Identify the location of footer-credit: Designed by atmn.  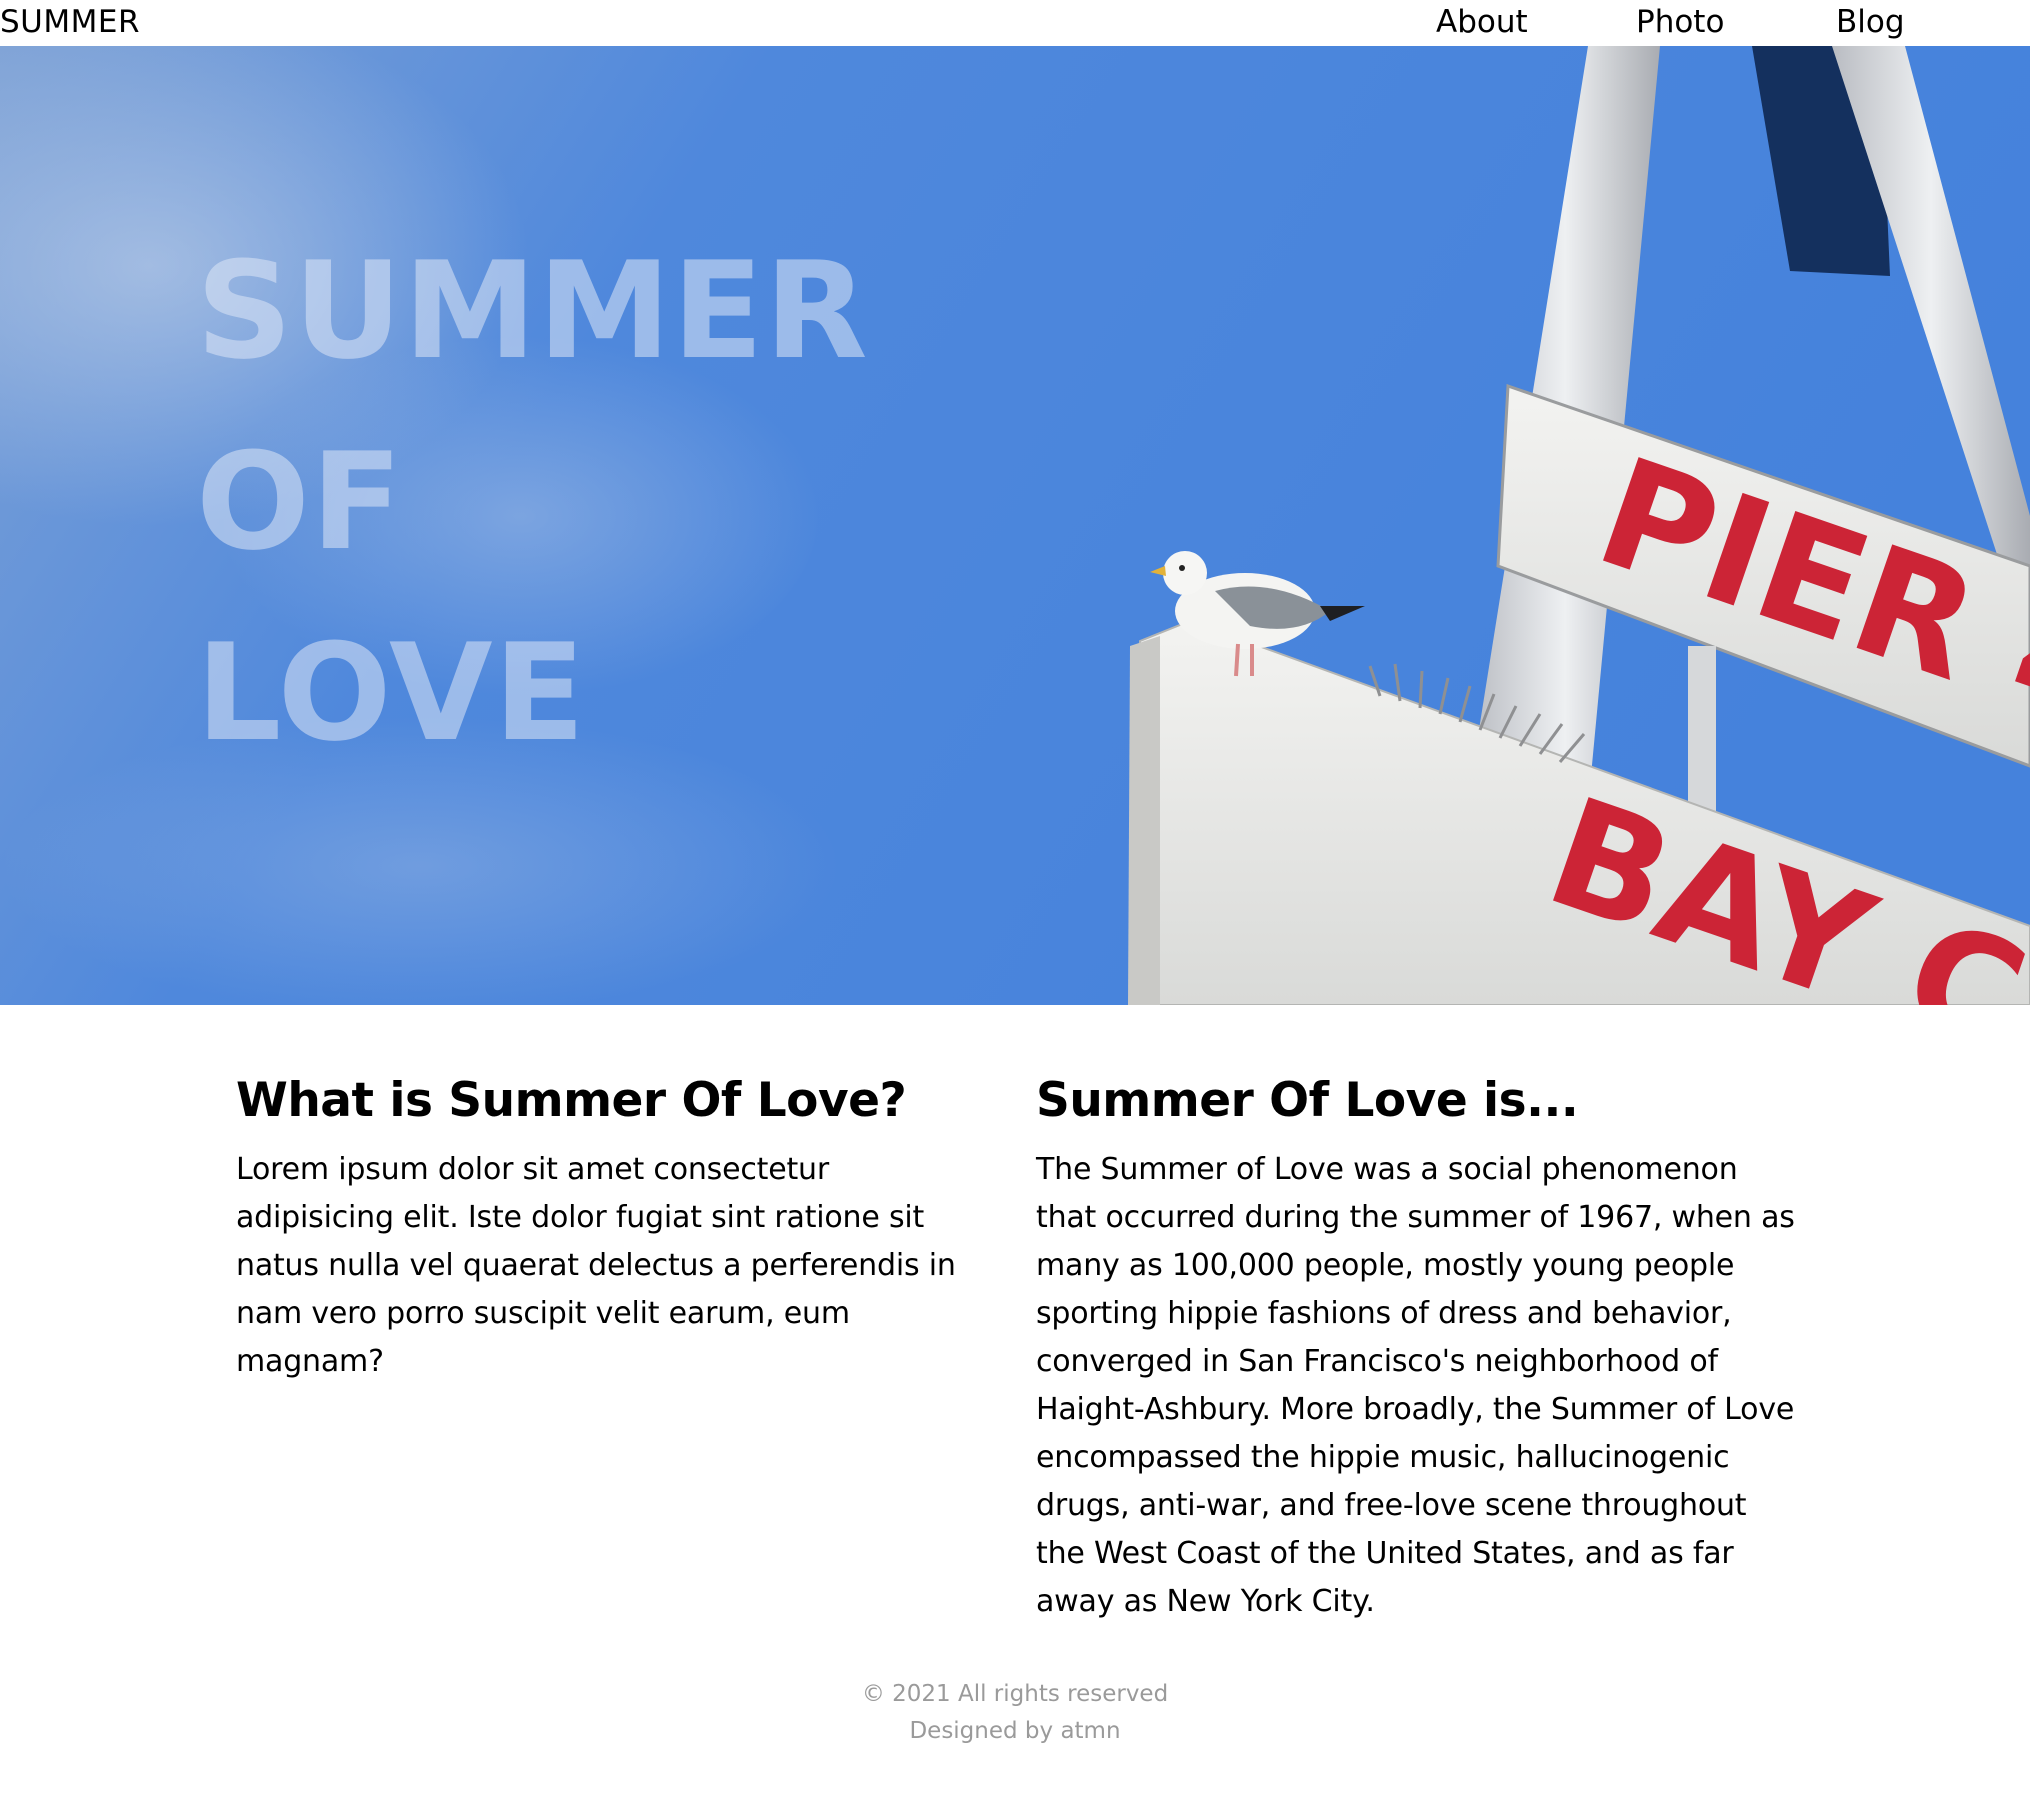
(1015, 1731).